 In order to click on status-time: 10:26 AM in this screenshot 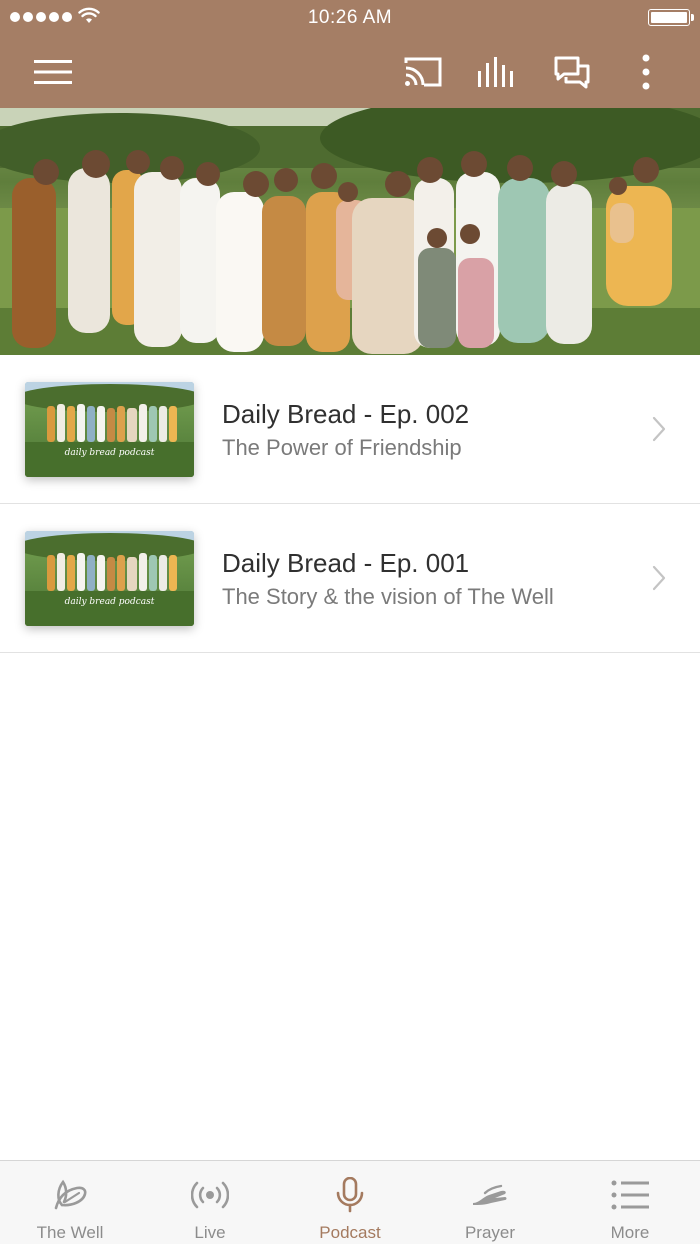, I will do `click(350, 17)`.